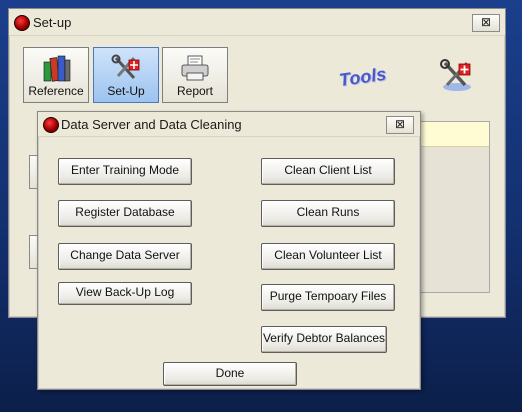  I want to click on toolbar-report-label: Report, so click(195, 91).